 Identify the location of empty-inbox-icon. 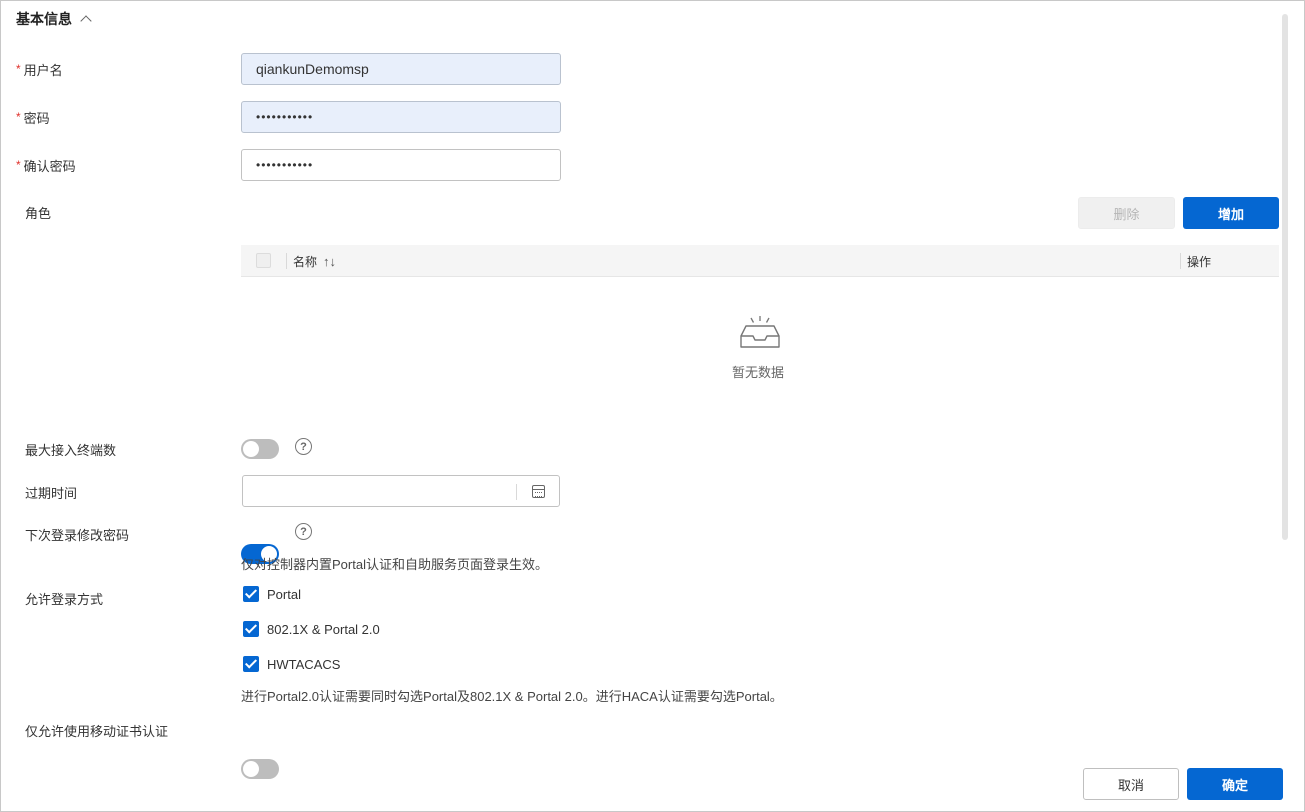
(760, 334).